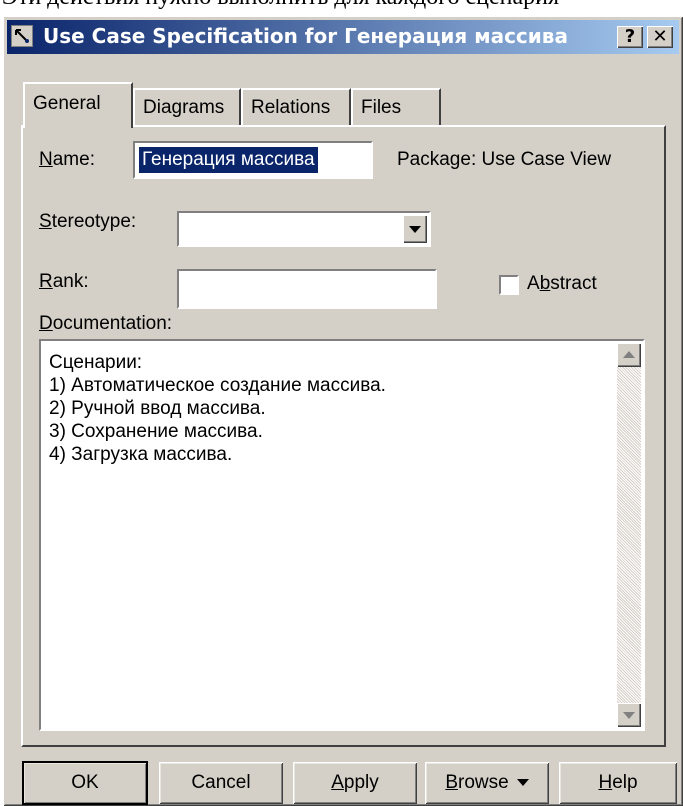 This screenshot has height=806, width=683. I want to click on tab-general: General, so click(78, 105).